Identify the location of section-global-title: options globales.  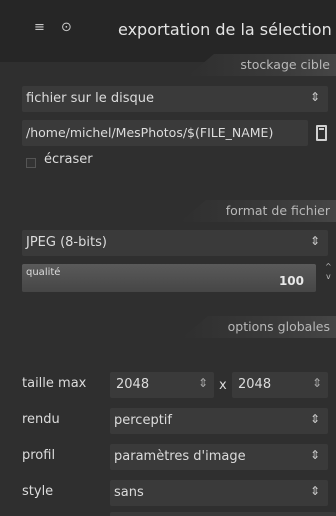
(278, 326).